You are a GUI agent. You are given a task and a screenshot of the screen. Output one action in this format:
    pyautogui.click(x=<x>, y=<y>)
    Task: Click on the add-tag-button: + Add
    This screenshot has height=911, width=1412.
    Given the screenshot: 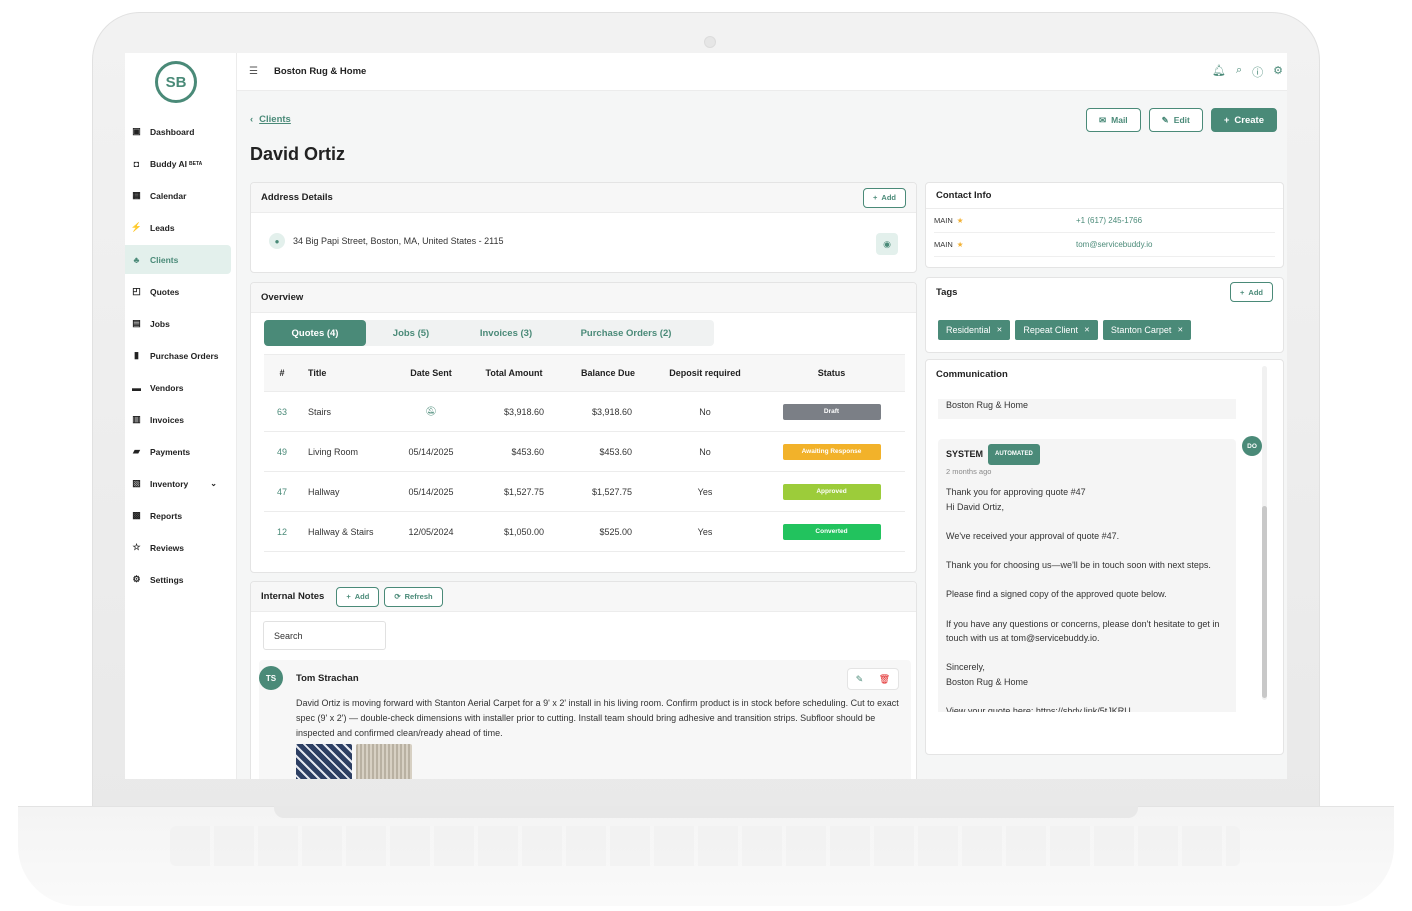 What is the action you would take?
    pyautogui.click(x=1251, y=292)
    